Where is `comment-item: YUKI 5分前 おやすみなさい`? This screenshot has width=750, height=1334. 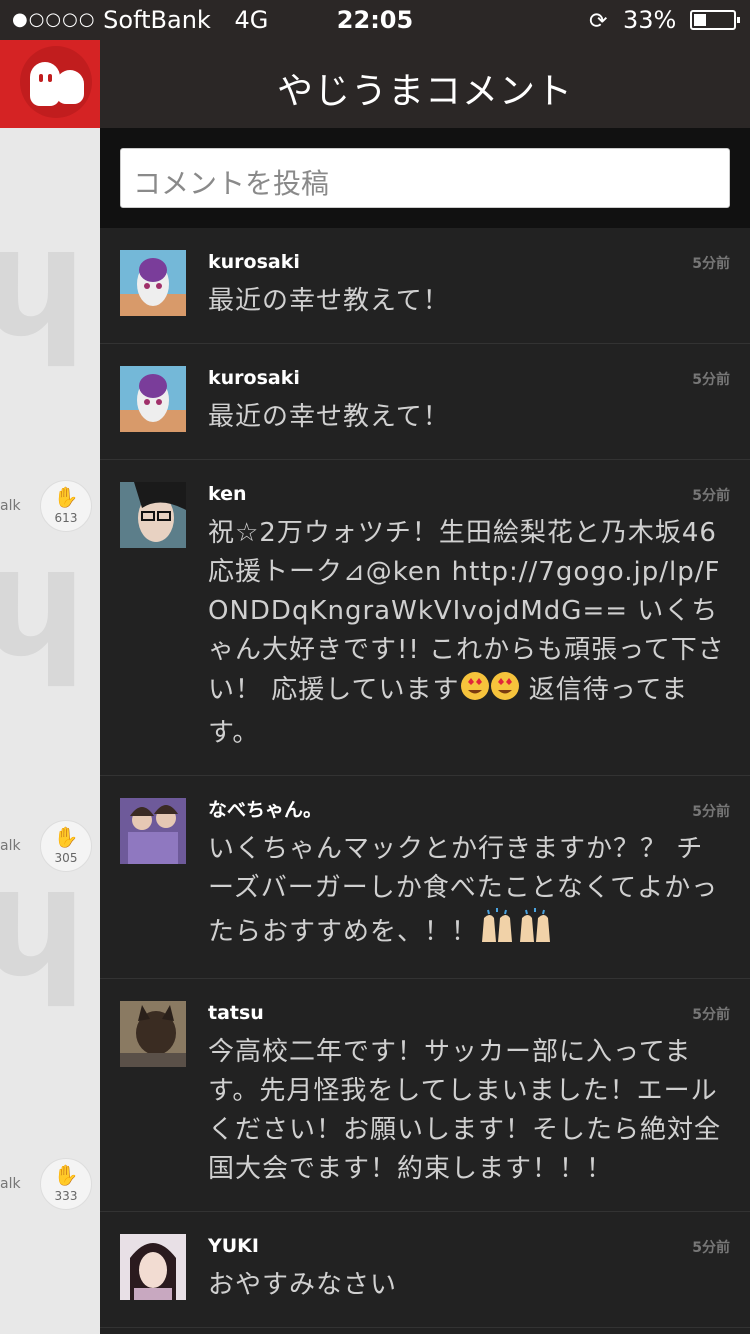
comment-item: YUKI 5分前 おやすみなさい is located at coordinates (425, 1270).